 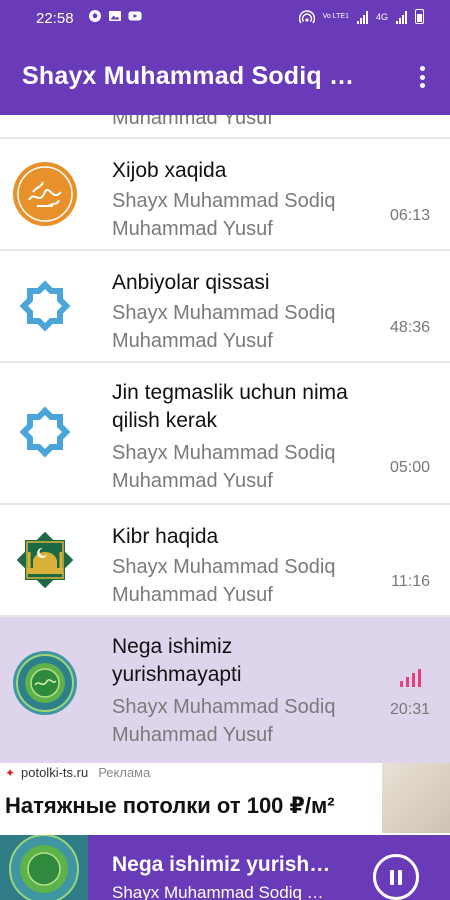 I want to click on track-title: Nega ishimiz yurishmayapti, so click(x=177, y=660).